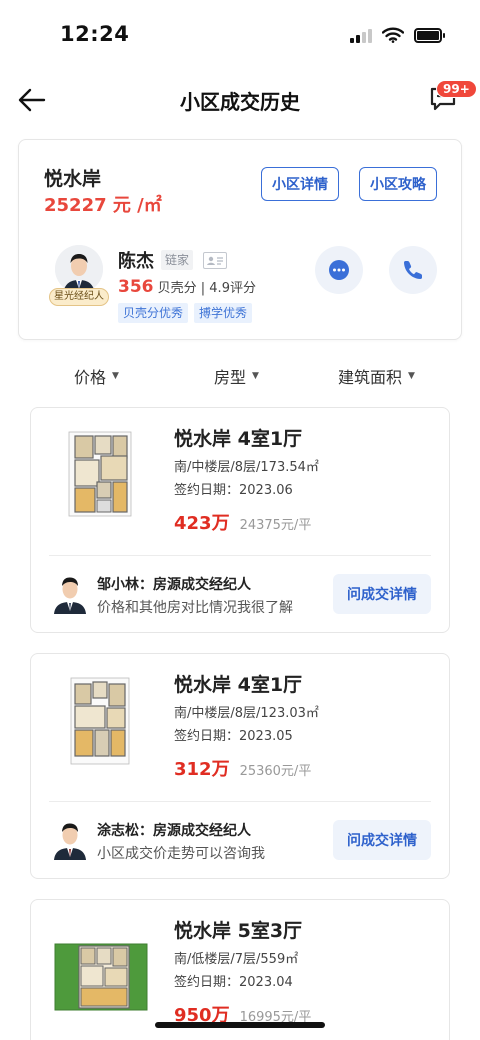  I want to click on agent-note: 价格和其他房对比情况我很了解, so click(195, 608).